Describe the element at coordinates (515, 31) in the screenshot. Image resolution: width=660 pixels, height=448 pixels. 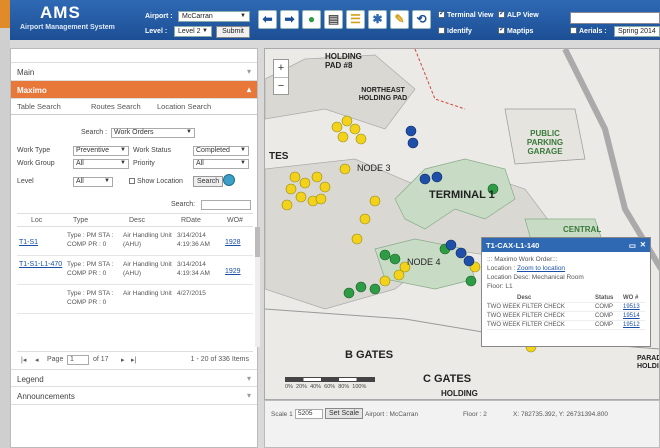
I see `maptips-checkbox: Maptips` at that location.